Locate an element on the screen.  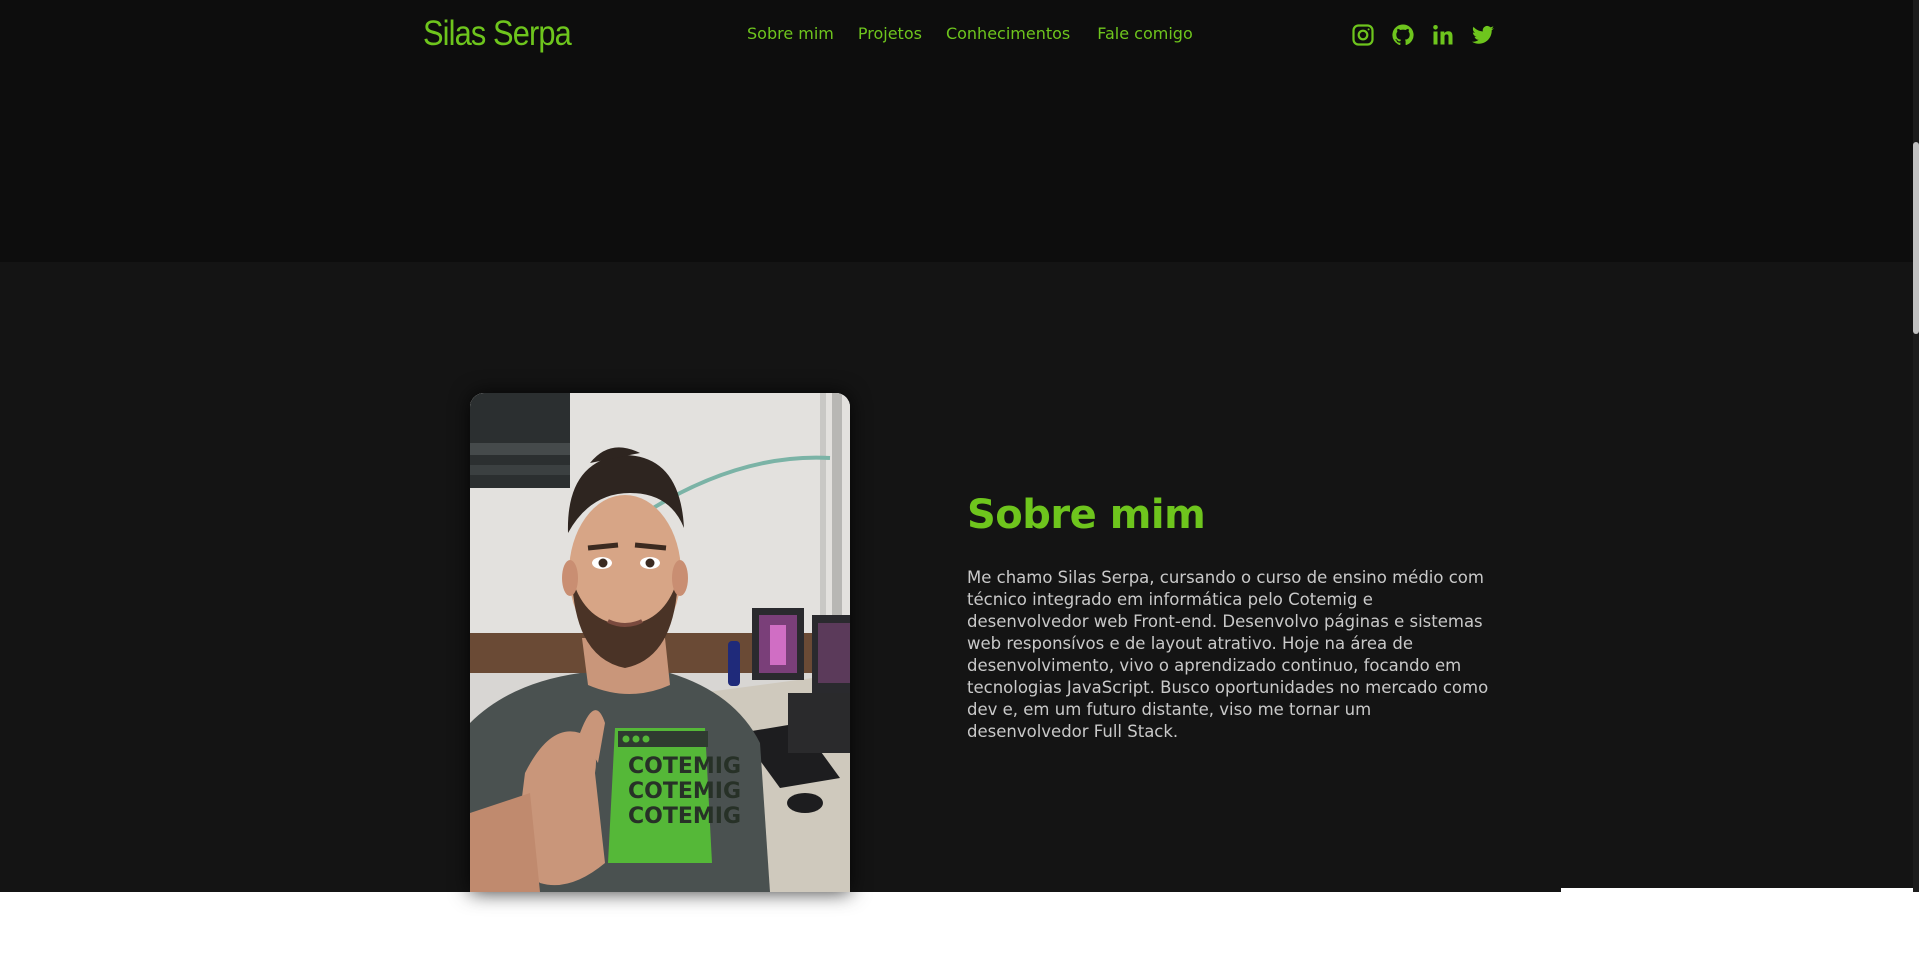
social-links is located at coordinates (1430, 35).